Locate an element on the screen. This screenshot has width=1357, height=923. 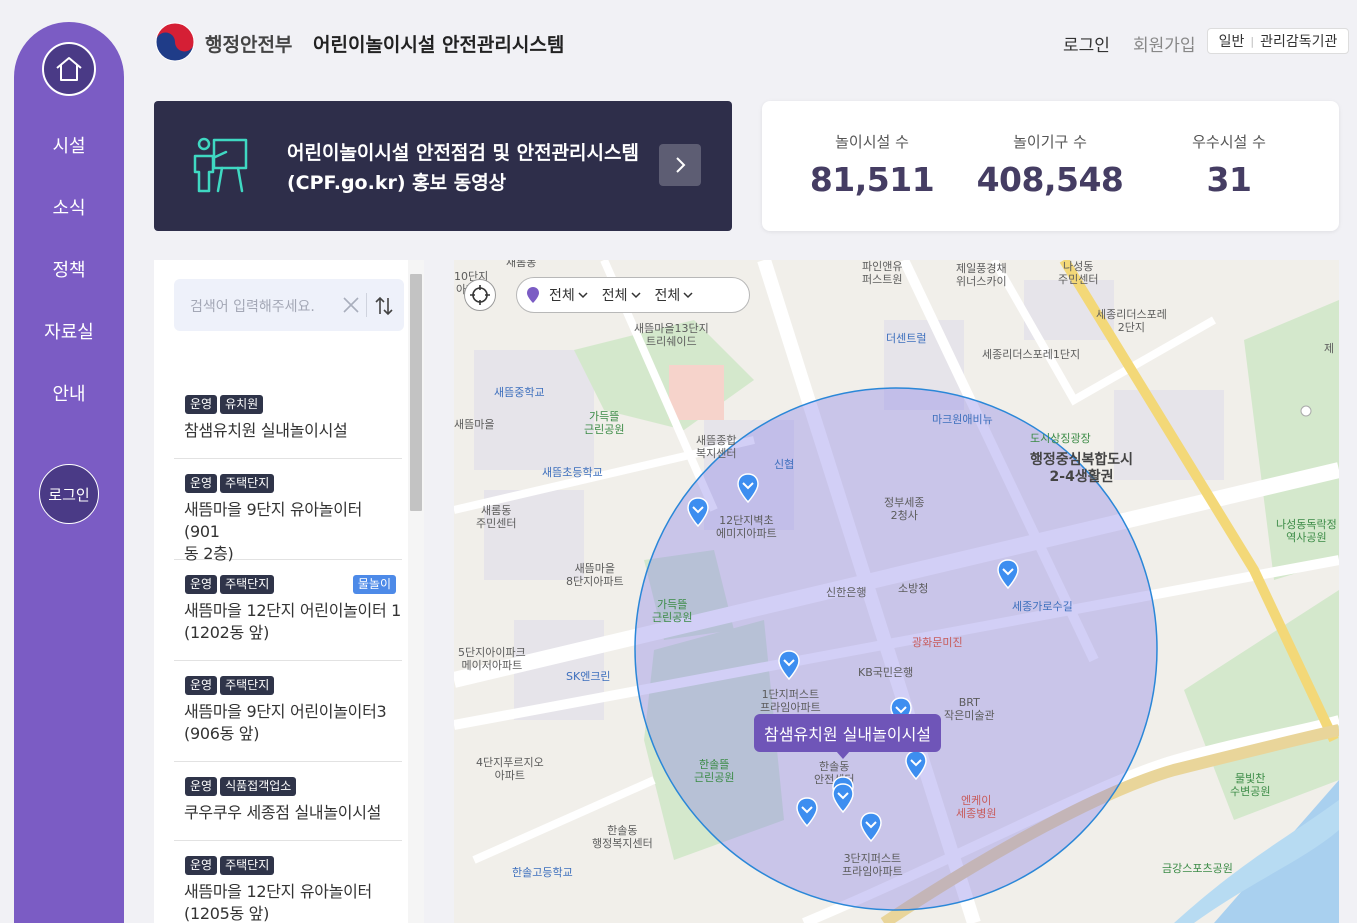
facility-list-item: 운영 주택단지새뜸마을 9단지 유아놀이터 (901 동 2층) is located at coordinates (288, 511).